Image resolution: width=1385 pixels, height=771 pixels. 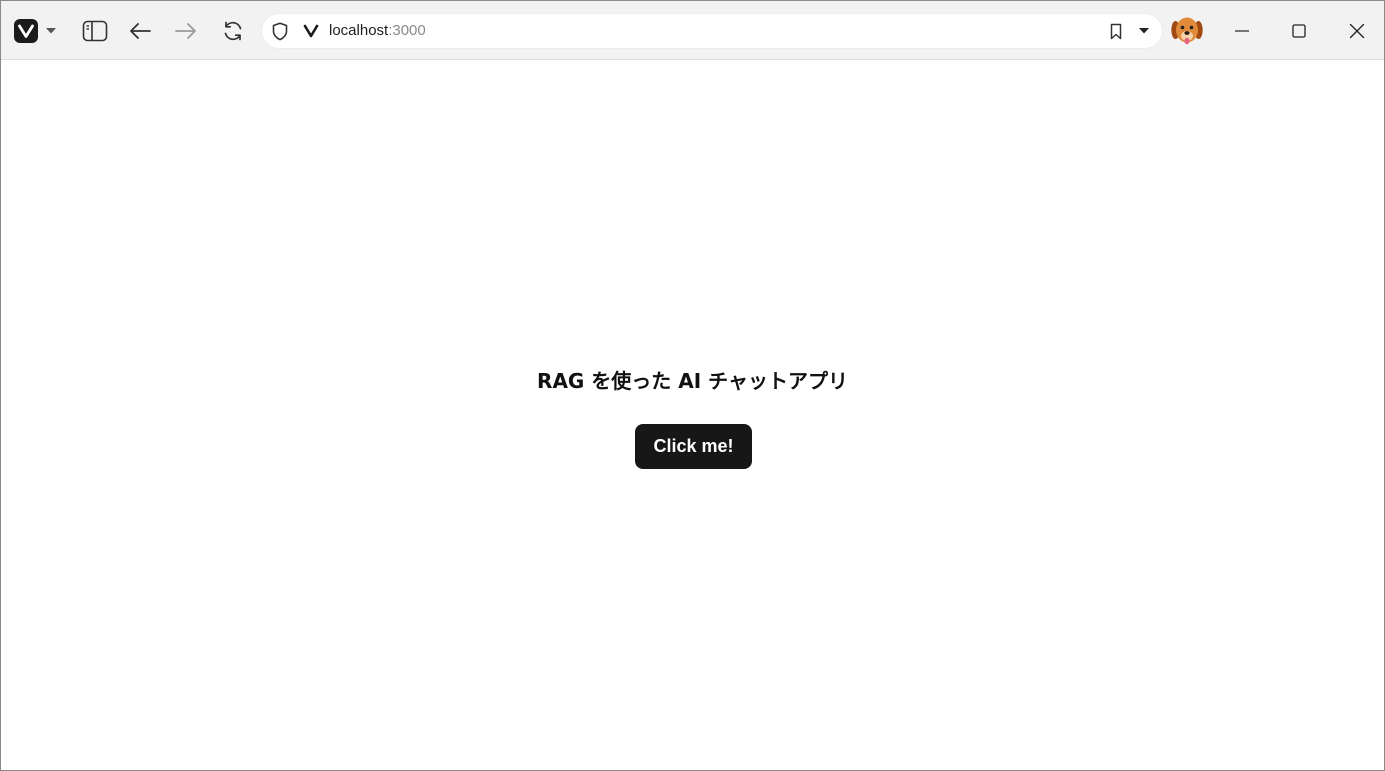 What do you see at coordinates (1357, 30) in the screenshot?
I see `close-icon` at bounding box center [1357, 30].